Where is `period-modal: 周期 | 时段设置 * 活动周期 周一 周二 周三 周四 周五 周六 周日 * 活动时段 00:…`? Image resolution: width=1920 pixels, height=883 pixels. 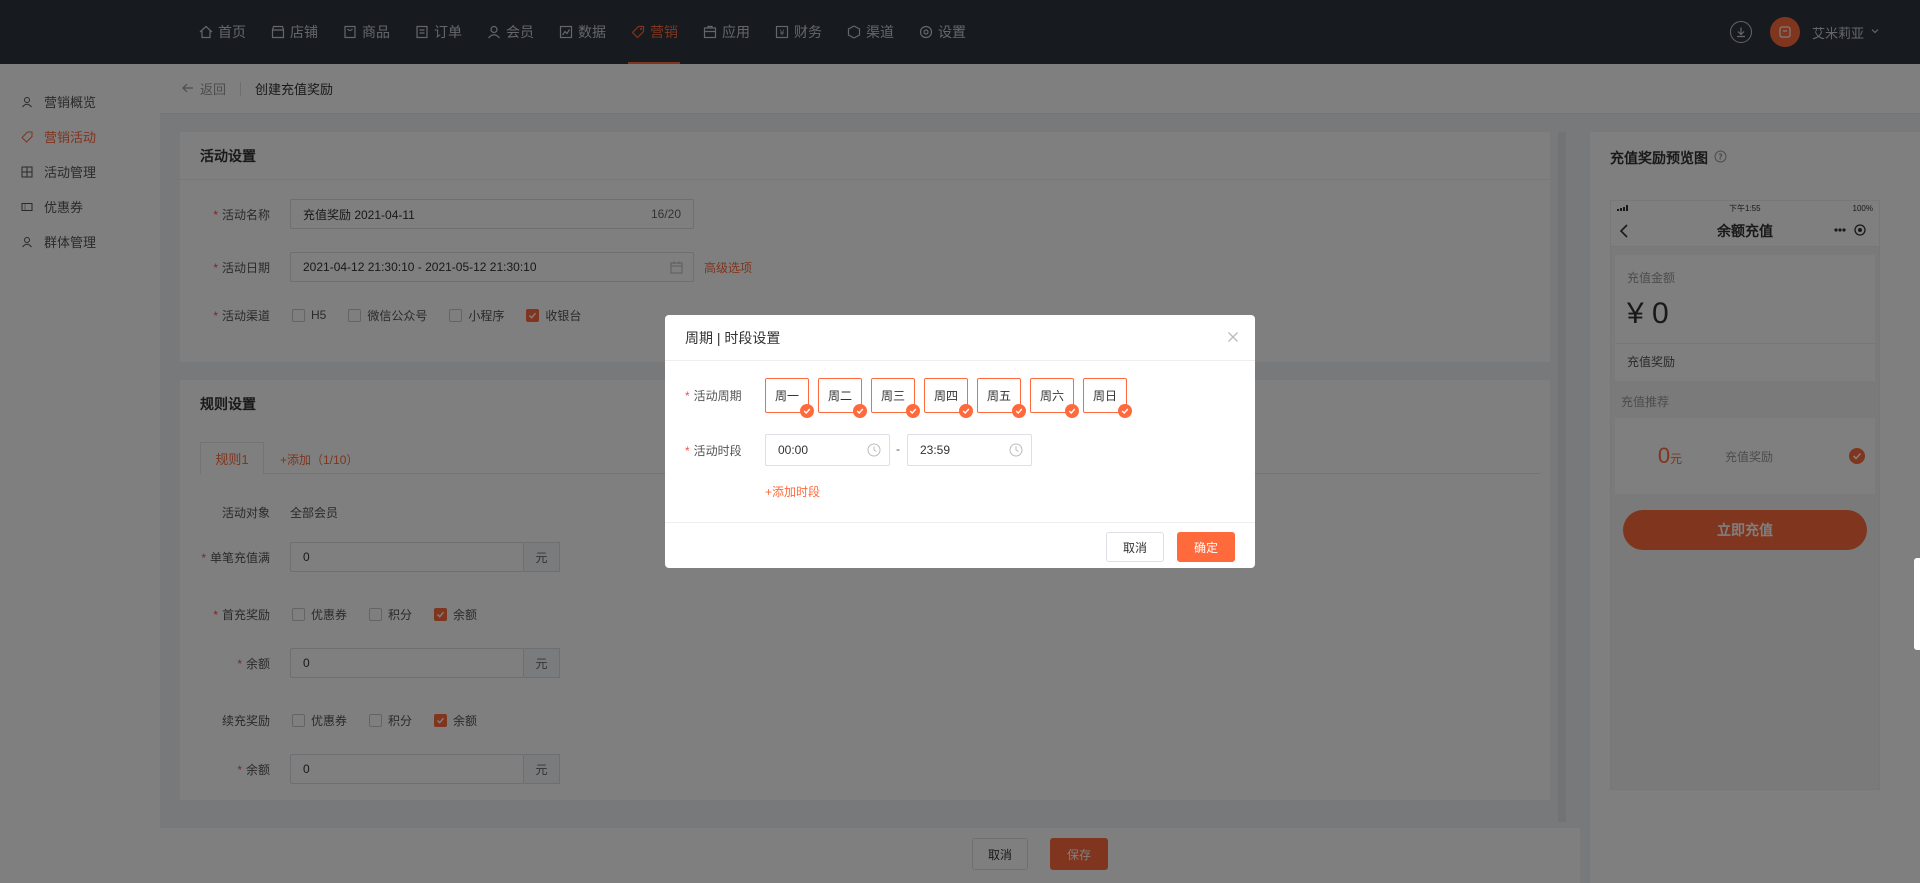
period-modal: 周期 | 时段设置 * 活动周期 周一 周二 周三 周四 周五 周六 周日 * 活动时段 00:… is located at coordinates (960, 441).